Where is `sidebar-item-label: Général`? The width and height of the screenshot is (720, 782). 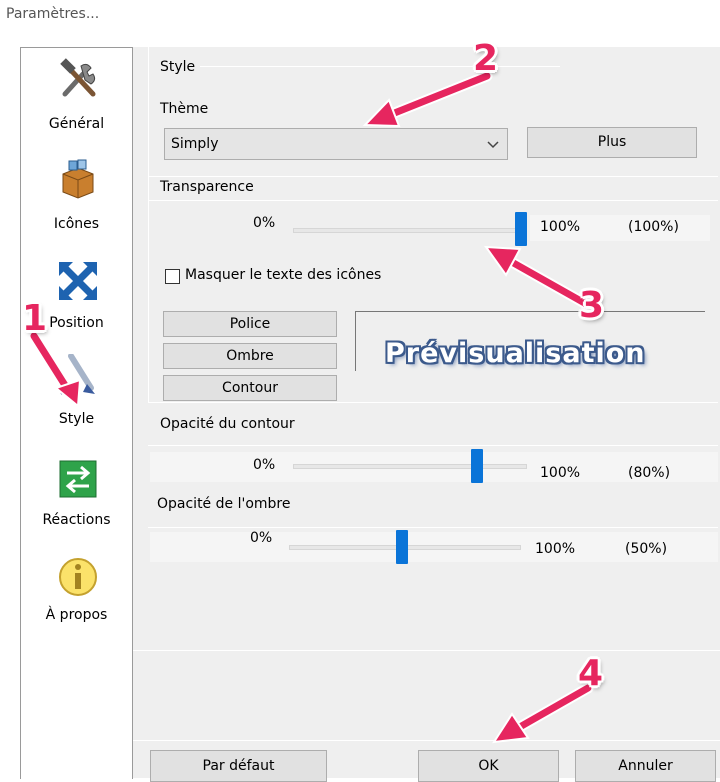
sidebar-item-label: Général is located at coordinates (76, 124).